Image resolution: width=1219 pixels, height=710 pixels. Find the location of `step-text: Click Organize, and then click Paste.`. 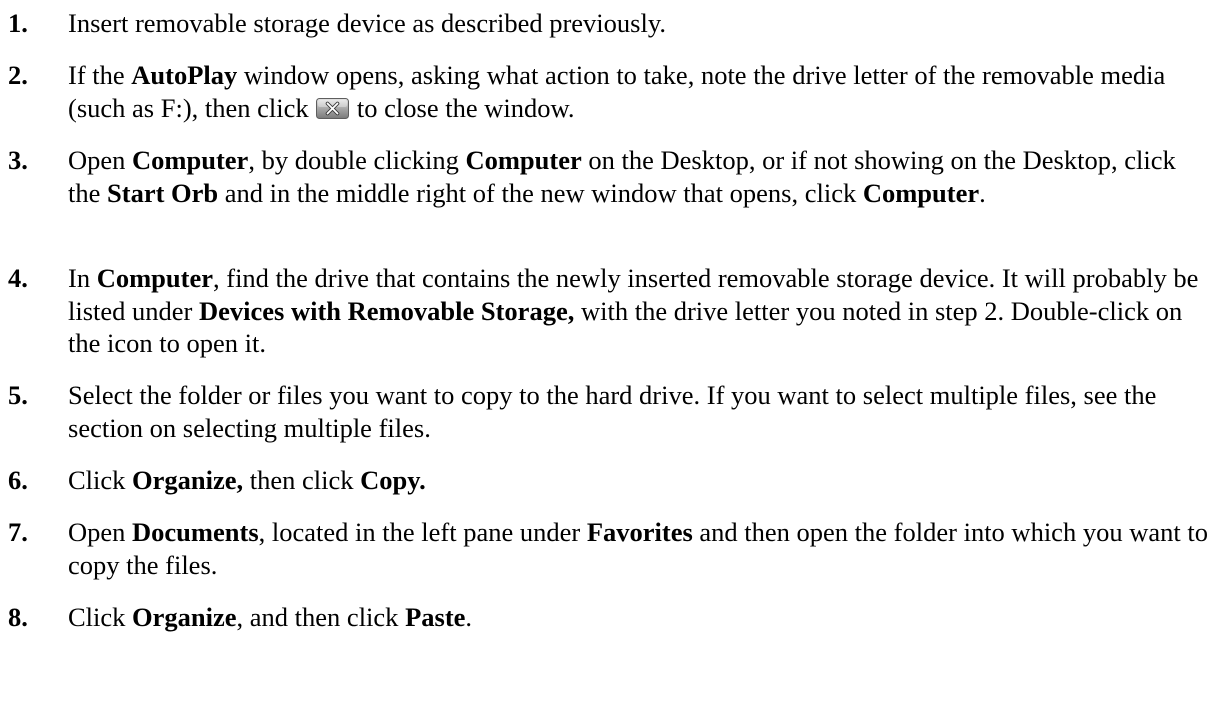

step-text: Click Organize, and then click Paste. is located at coordinates (270, 617).